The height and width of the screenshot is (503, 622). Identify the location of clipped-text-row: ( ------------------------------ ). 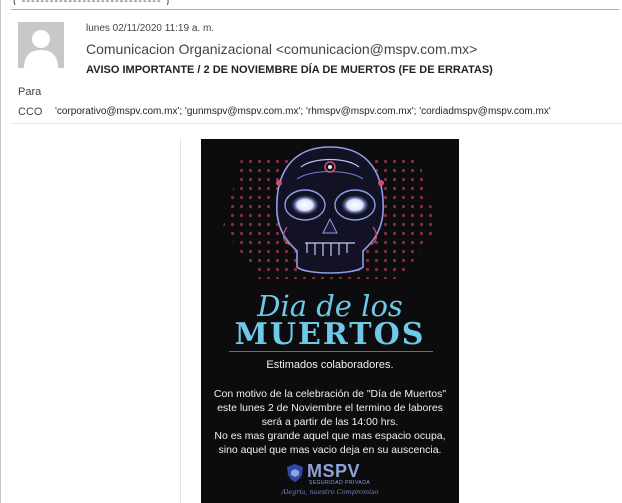
(133, 2).